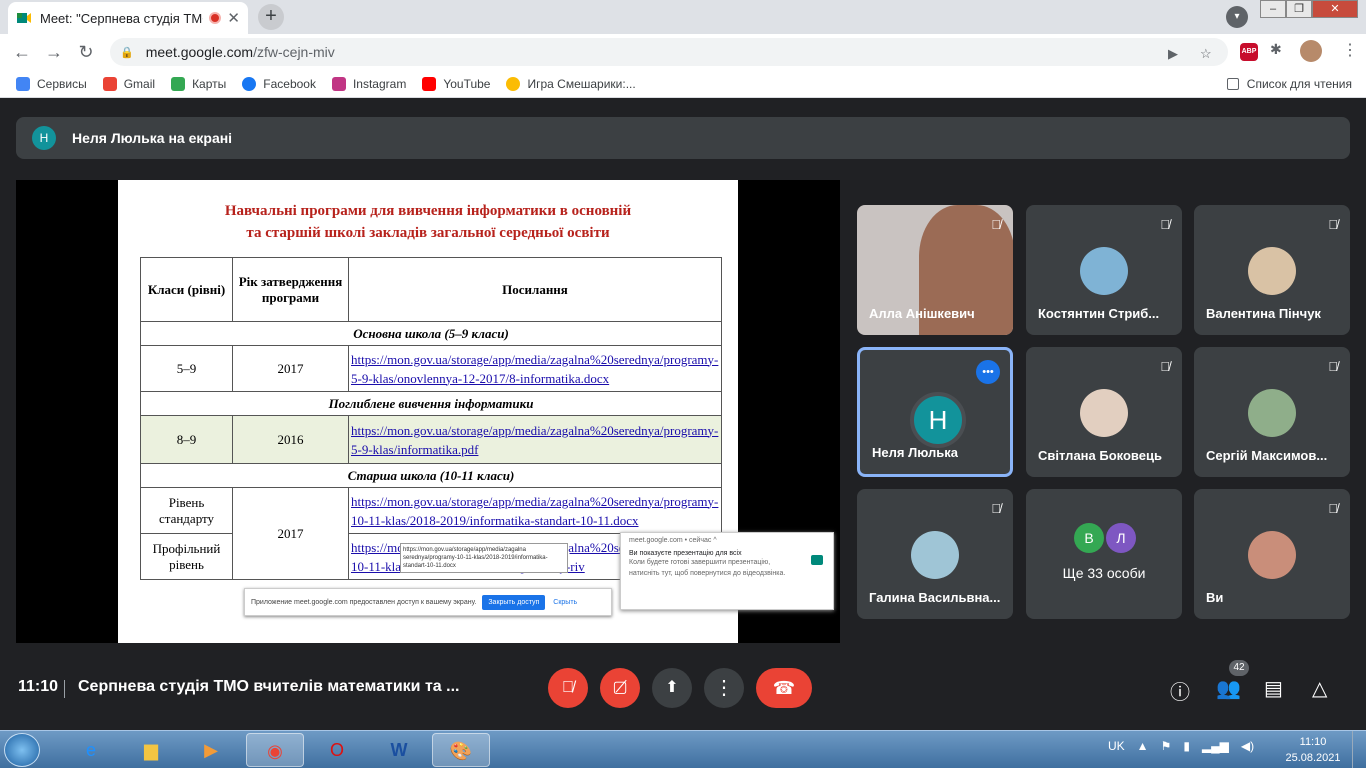 This screenshot has width=1366, height=768. I want to click on leave-call-button: ☎, so click(784, 688).